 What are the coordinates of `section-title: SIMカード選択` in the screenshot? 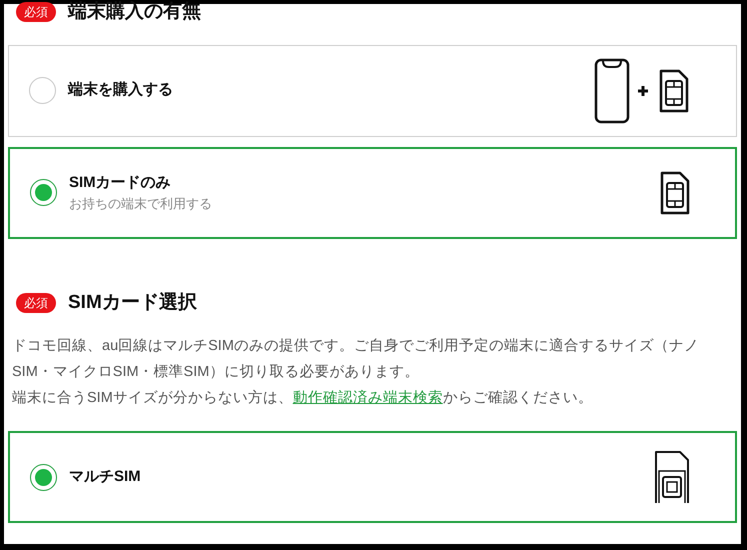 It's located at (132, 302).